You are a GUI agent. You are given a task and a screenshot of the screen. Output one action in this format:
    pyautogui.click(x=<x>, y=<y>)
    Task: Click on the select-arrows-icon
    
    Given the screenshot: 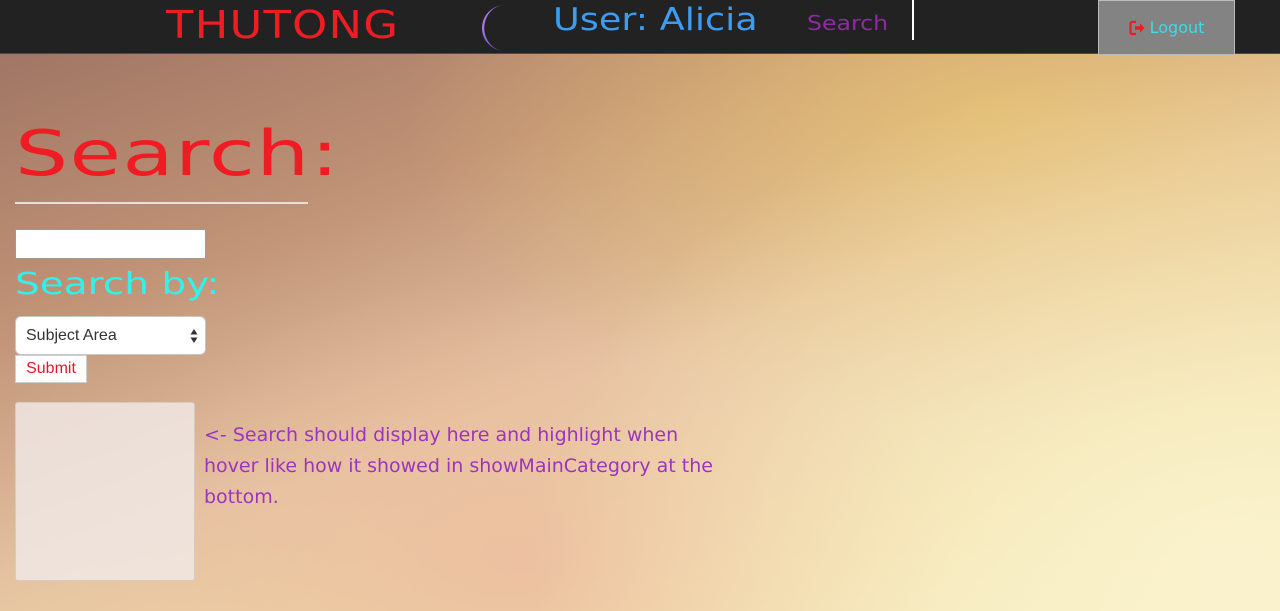 What is the action you would take?
    pyautogui.click(x=194, y=336)
    